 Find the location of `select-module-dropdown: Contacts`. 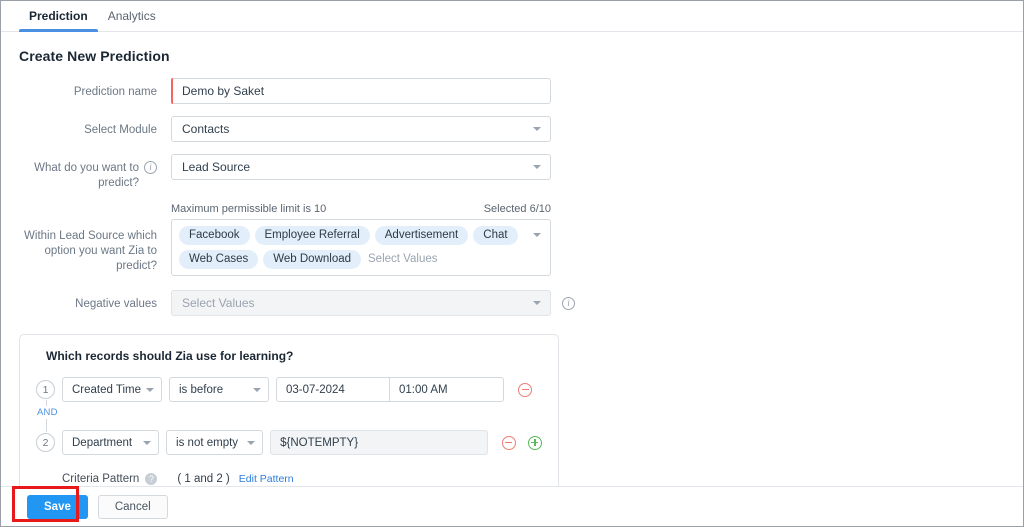

select-module-dropdown: Contacts is located at coordinates (361, 129).